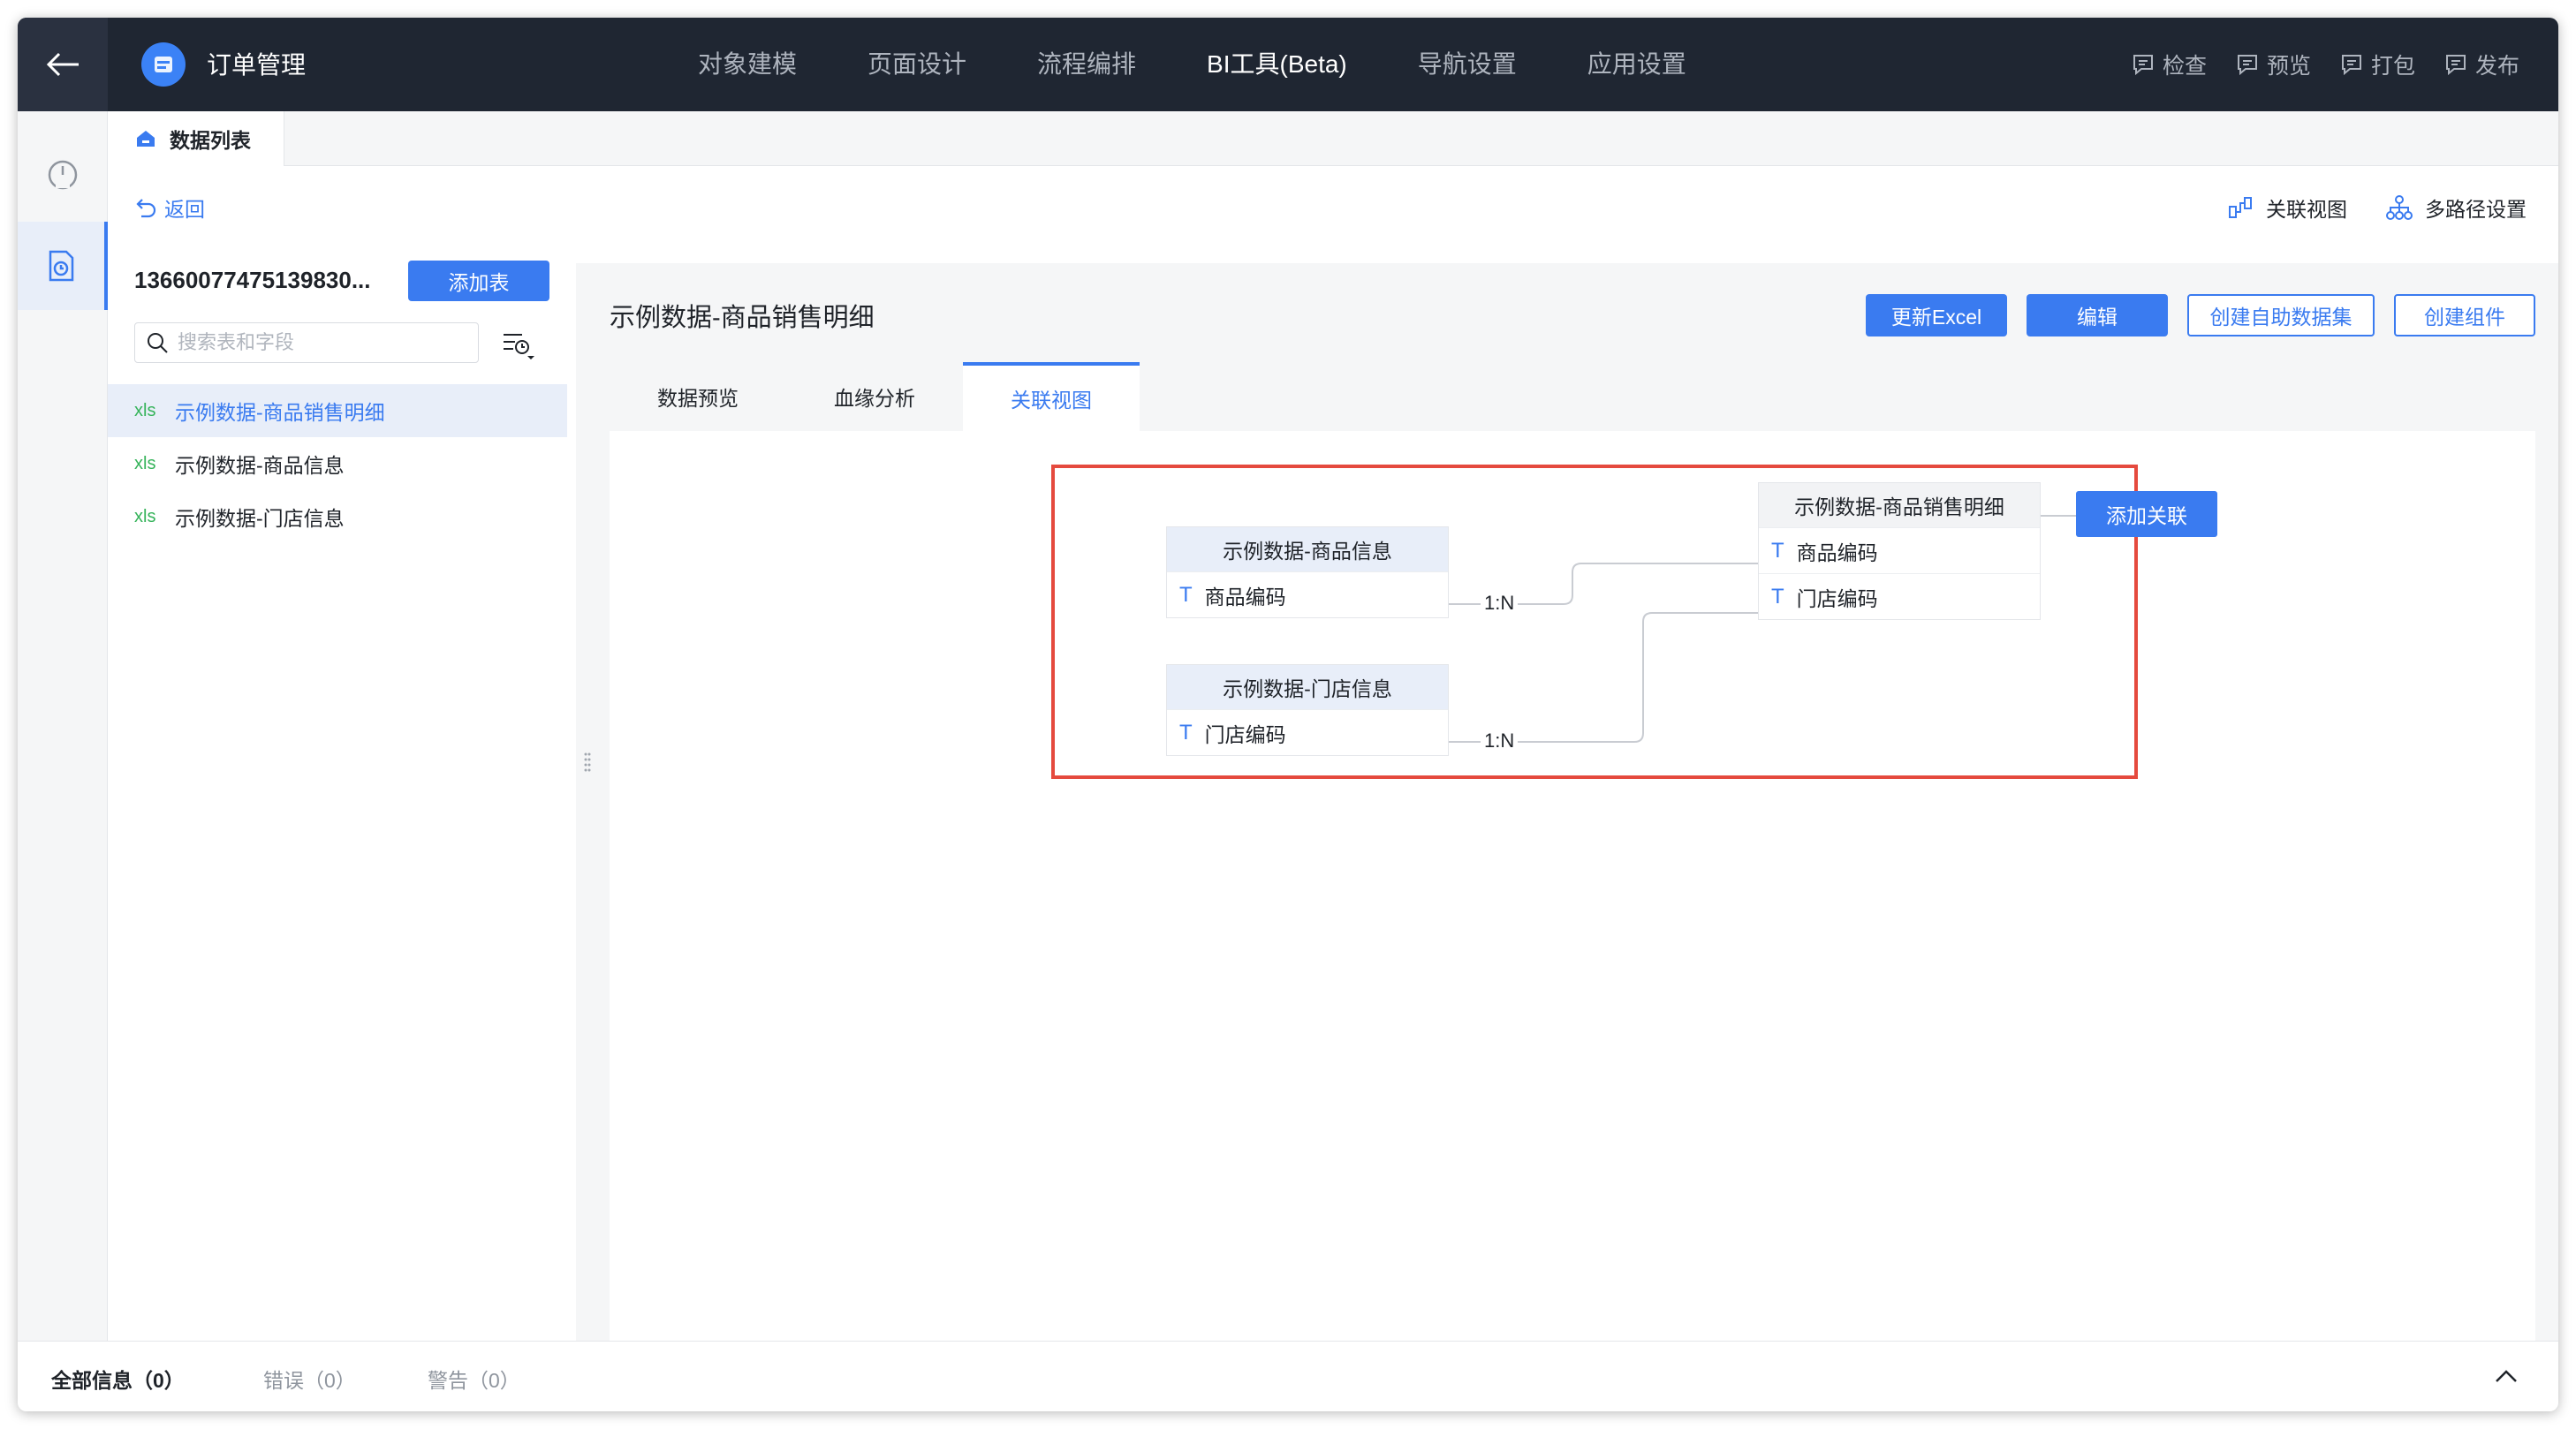 The width and height of the screenshot is (2576, 1429). I want to click on entity-title: 示例数据-商品销售明细, so click(1899, 505).